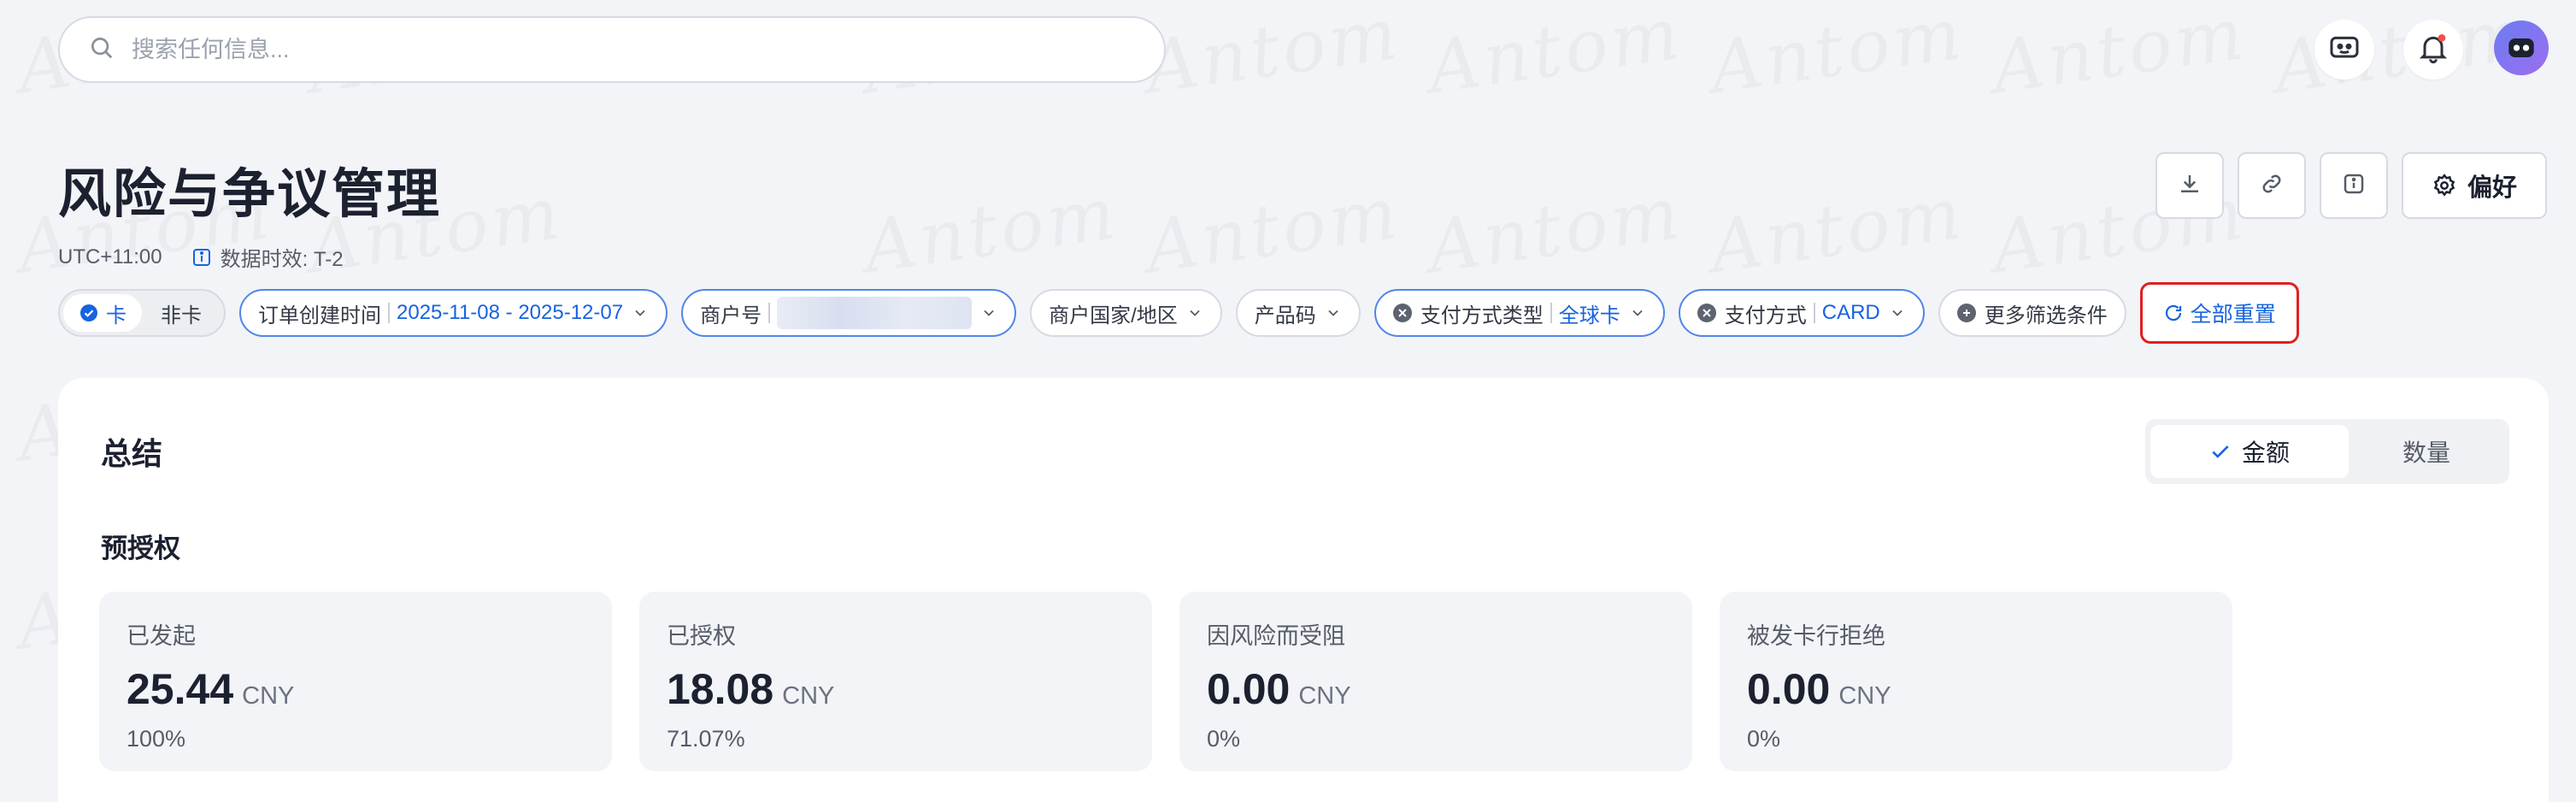 The height and width of the screenshot is (802, 2576). I want to click on non-card-option: 非卡, so click(181, 313).